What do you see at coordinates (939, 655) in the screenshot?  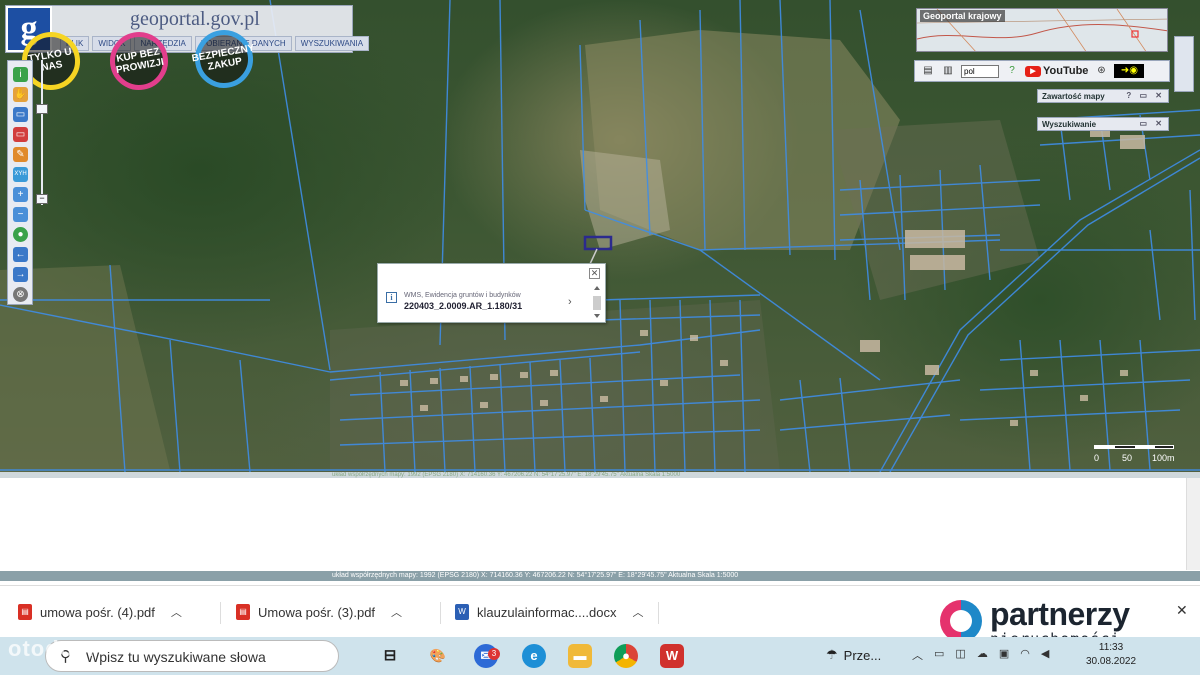 I see `video-icon: ▭` at bounding box center [939, 655].